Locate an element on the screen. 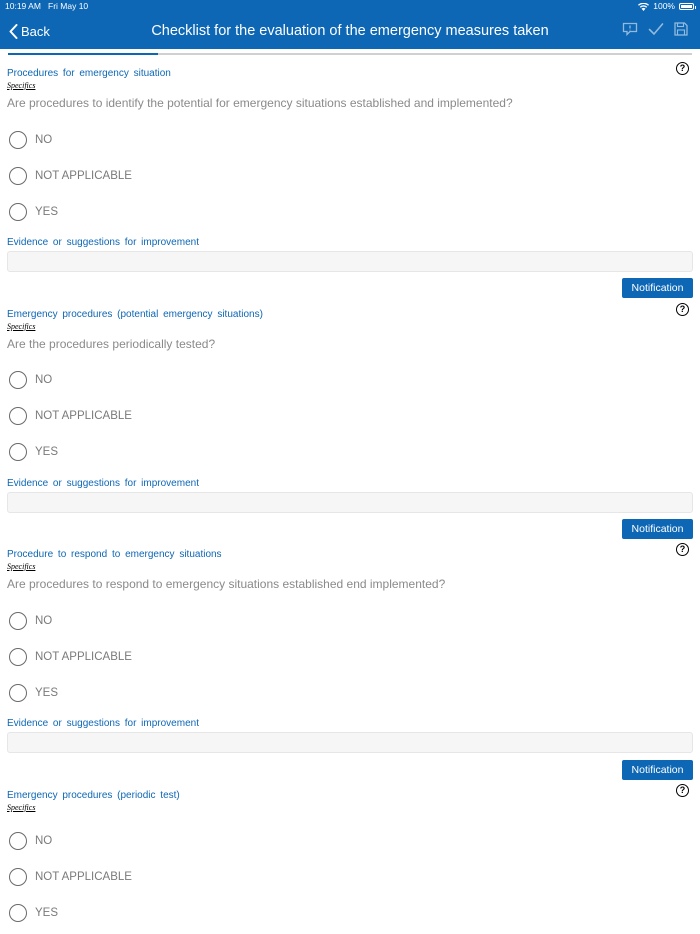  check-icon is located at coordinates (656, 31).